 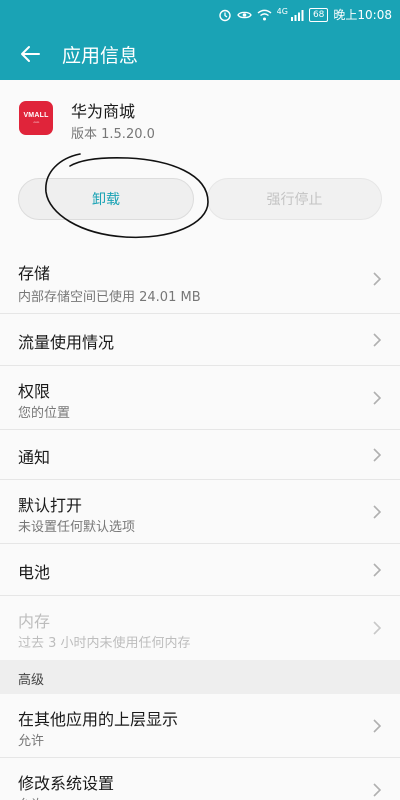 What do you see at coordinates (244, 15) in the screenshot?
I see `eye-icon` at bounding box center [244, 15].